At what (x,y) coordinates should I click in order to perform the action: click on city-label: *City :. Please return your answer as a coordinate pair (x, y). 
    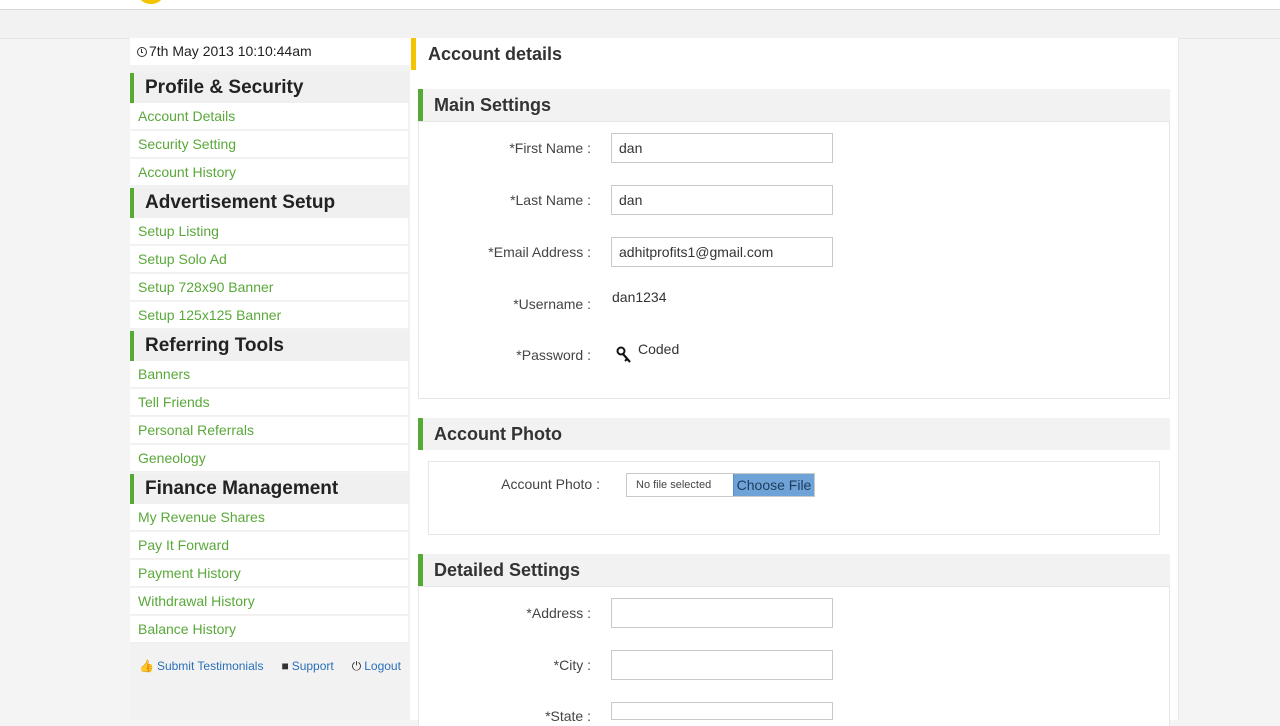
    Looking at the image, I should click on (572, 665).